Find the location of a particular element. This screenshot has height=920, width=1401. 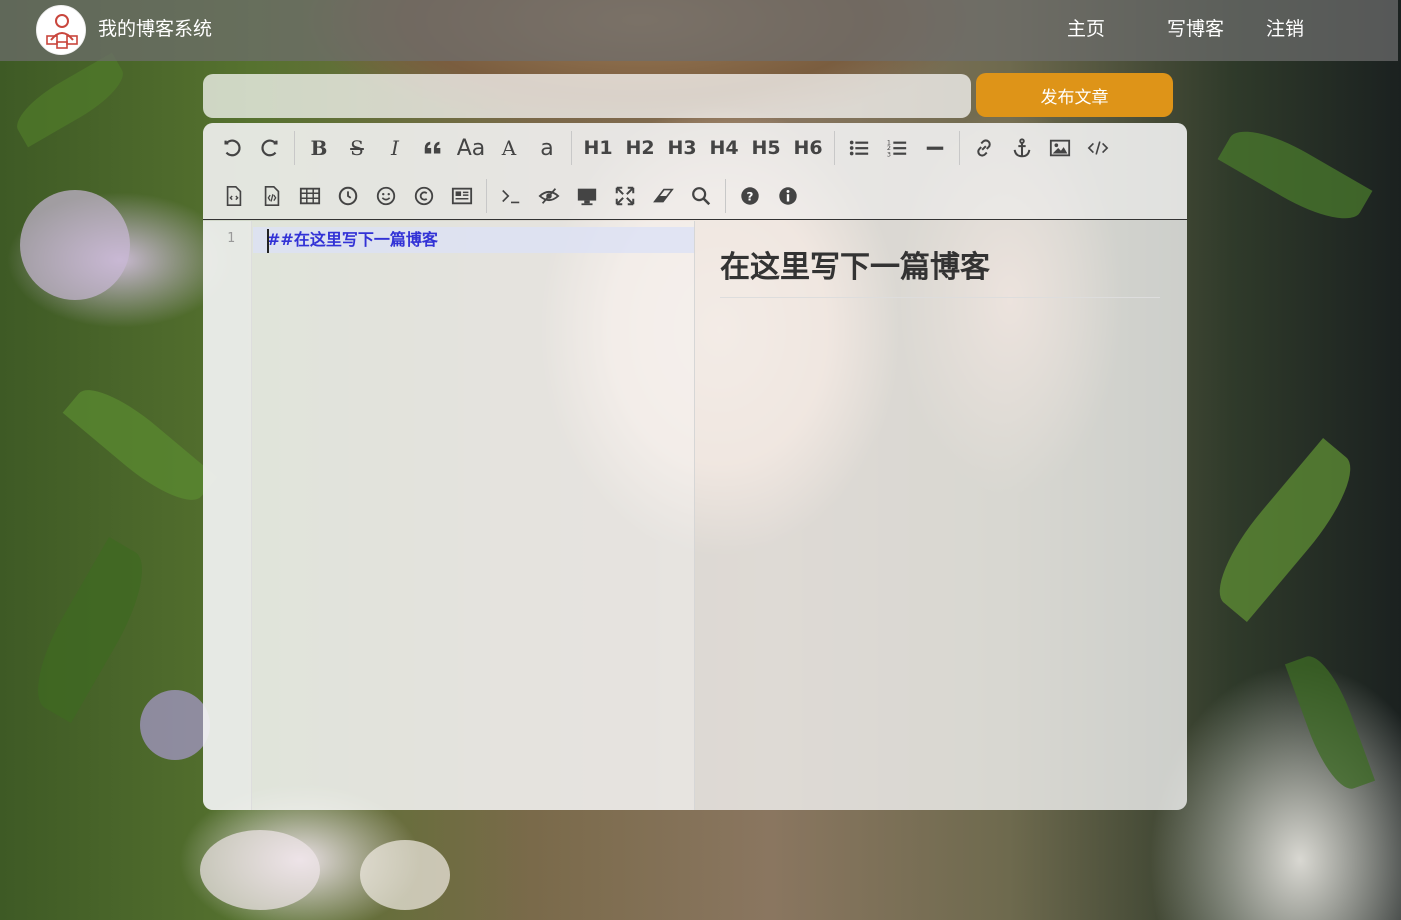

nav-link-home: 主页 is located at coordinates (1086, 29).